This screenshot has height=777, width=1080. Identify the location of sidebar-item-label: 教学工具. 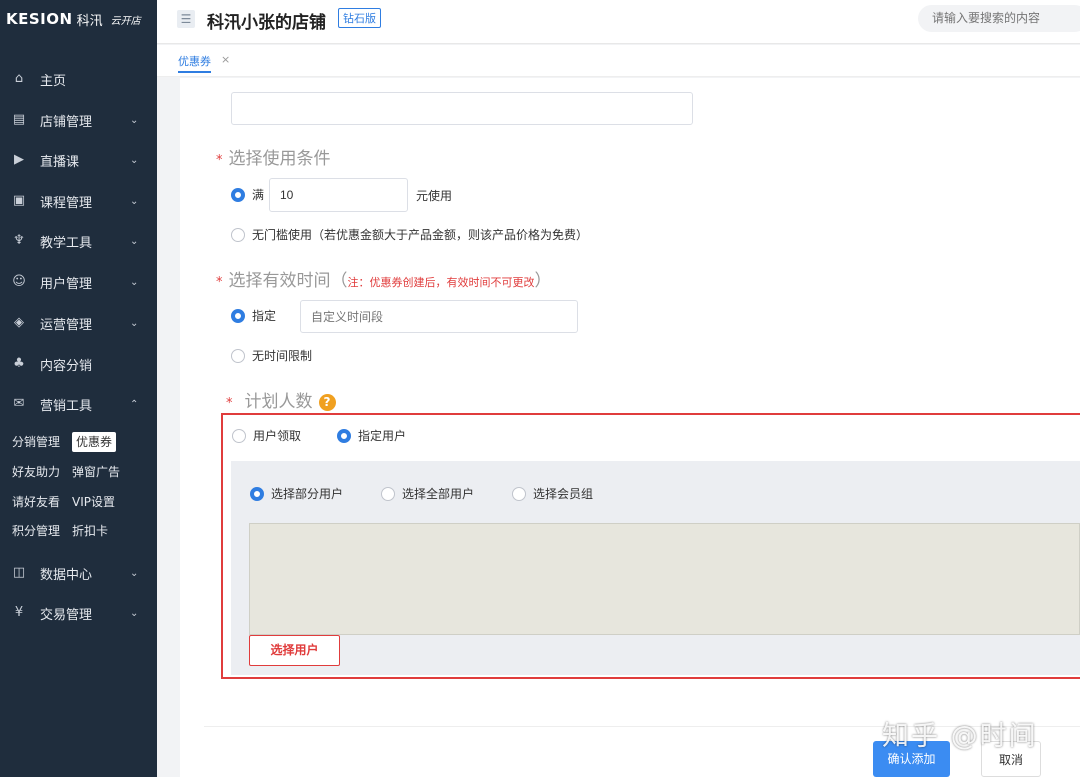
(66, 243).